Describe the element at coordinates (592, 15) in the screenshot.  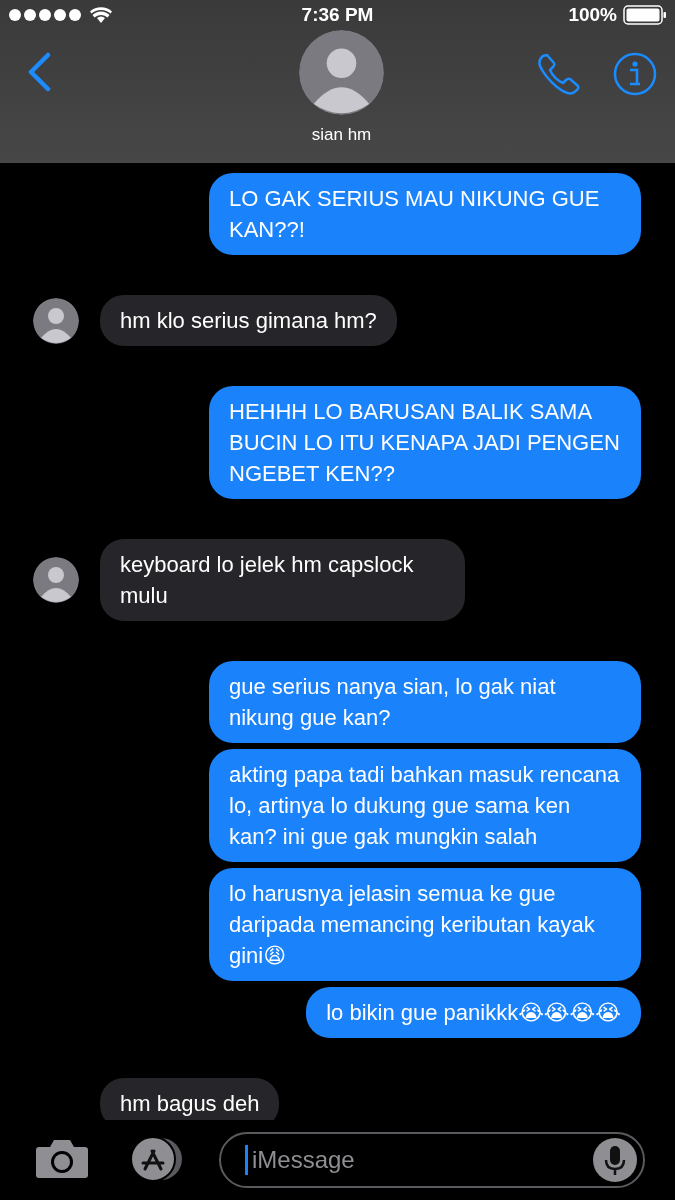
I see `battery-percent: 100%` at that location.